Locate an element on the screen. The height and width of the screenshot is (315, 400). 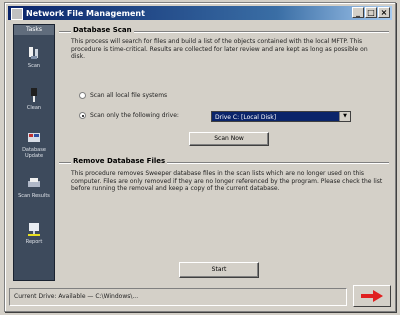
start-button: Start is located at coordinates (219, 270).